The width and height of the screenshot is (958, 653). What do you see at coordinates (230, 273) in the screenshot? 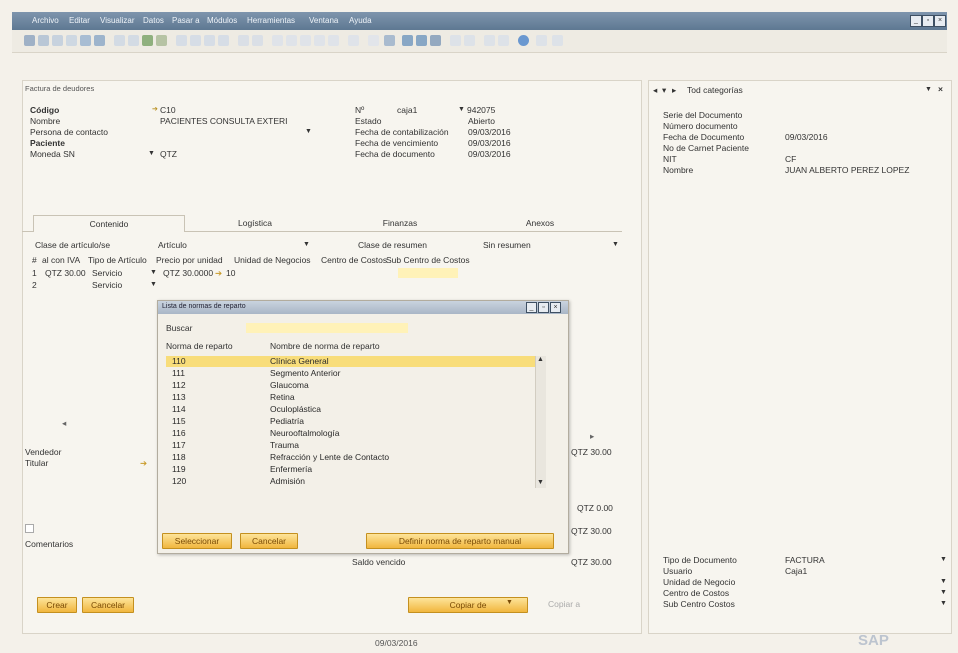
I see `row-unidad: 10` at bounding box center [230, 273].